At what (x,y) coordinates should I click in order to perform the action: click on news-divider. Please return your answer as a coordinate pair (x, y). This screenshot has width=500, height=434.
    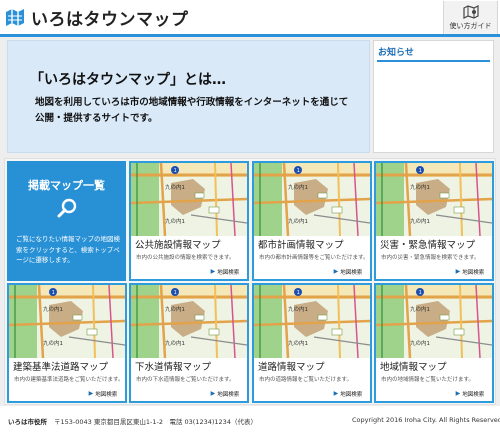
    Looking at the image, I should click on (433, 61).